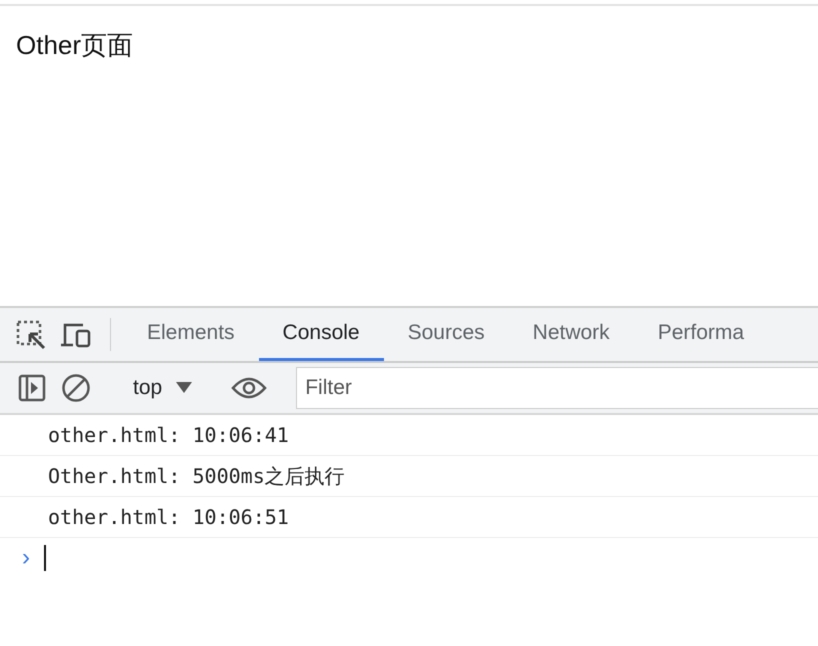  What do you see at coordinates (701, 334) in the screenshot?
I see `devtools-tab: Performa` at bounding box center [701, 334].